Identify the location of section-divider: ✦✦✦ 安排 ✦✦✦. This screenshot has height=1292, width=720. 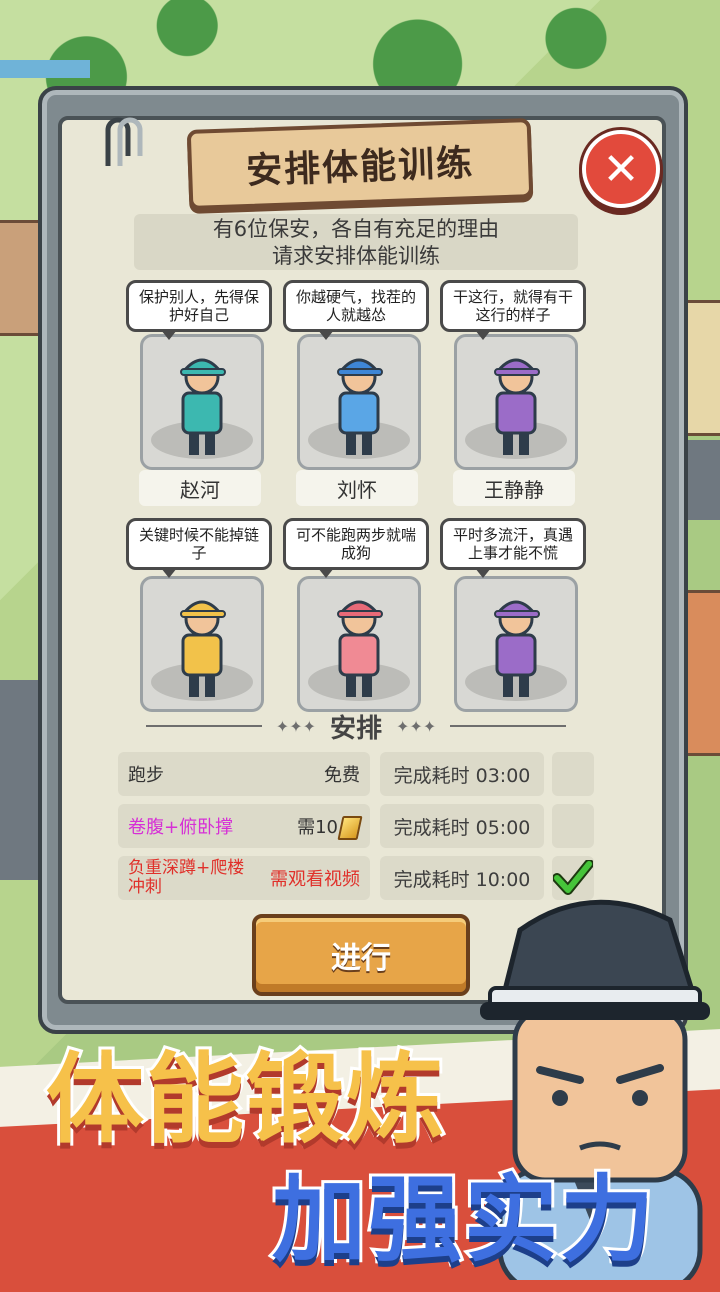
(356, 726).